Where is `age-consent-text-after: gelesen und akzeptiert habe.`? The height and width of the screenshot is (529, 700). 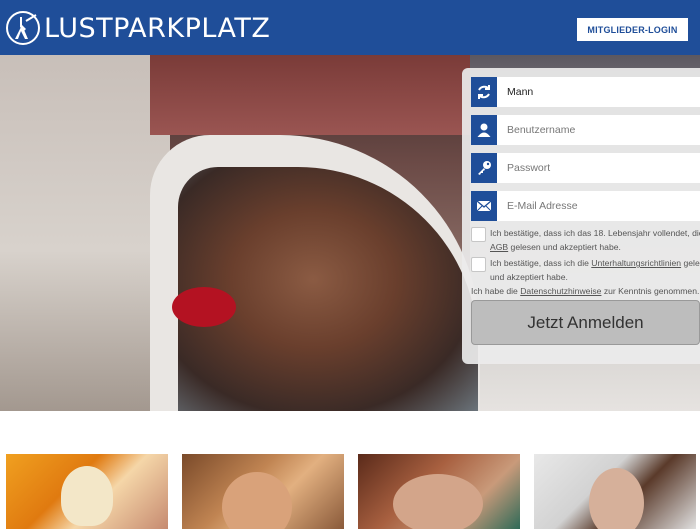
age-consent-text-after: gelesen und akzeptiert habe. is located at coordinates (564, 247).